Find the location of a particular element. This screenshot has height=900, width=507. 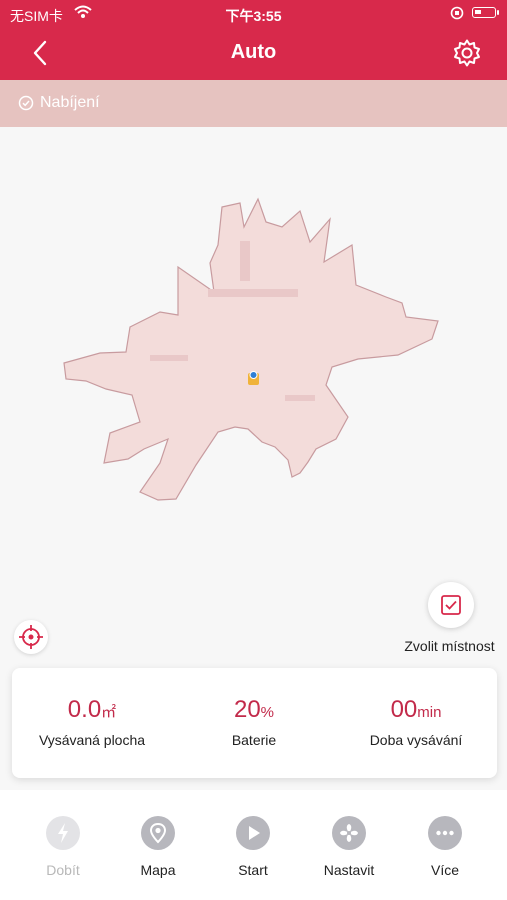

charging-label: Nabíjení is located at coordinates (70, 102).